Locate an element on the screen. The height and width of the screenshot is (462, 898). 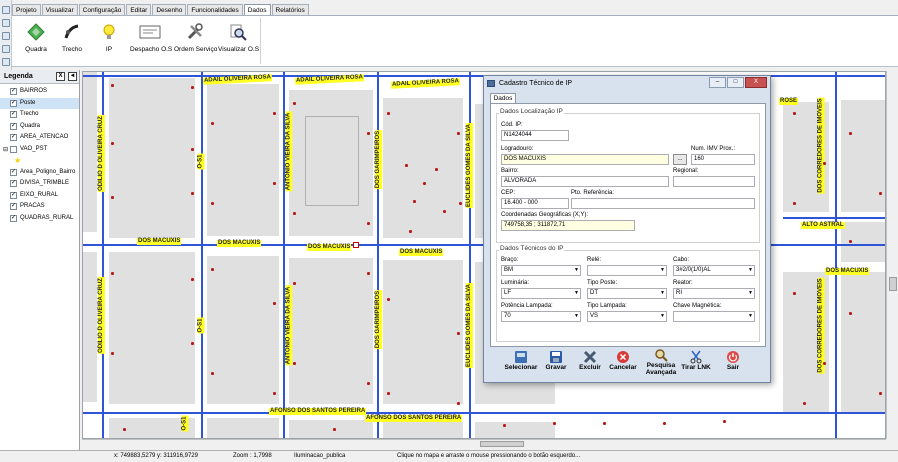
braco-select: BM is located at coordinates (541, 270).